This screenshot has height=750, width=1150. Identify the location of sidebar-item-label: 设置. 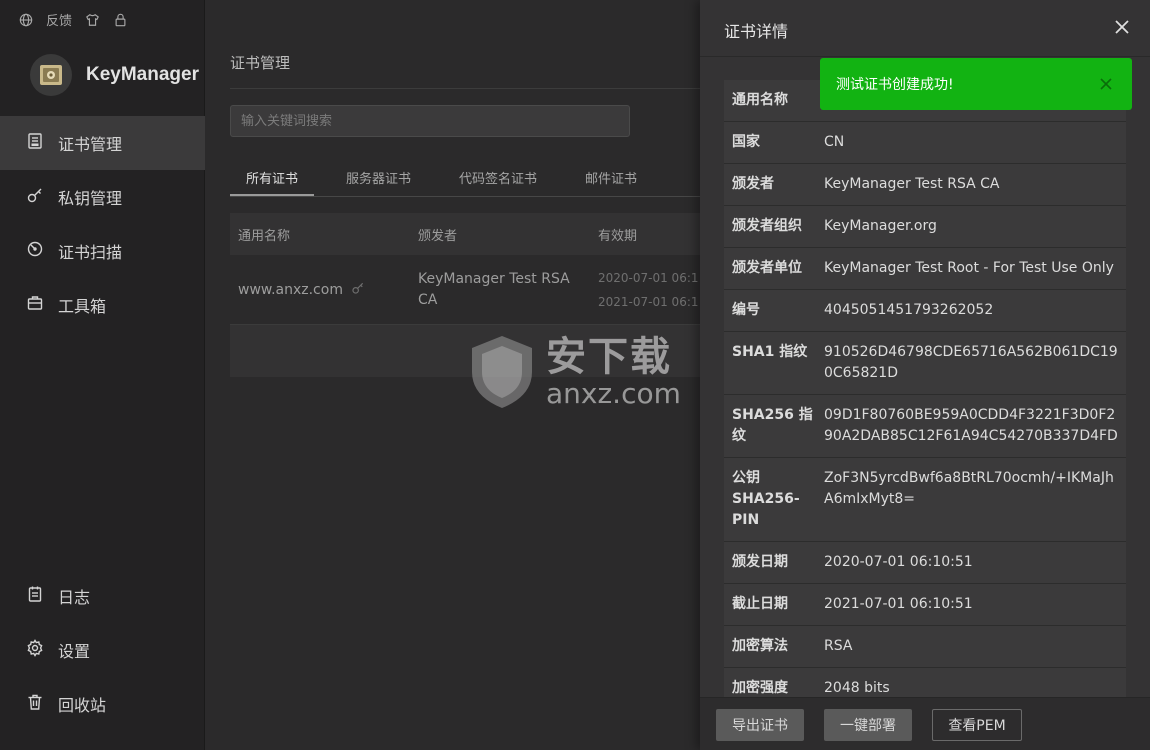
(74, 651).